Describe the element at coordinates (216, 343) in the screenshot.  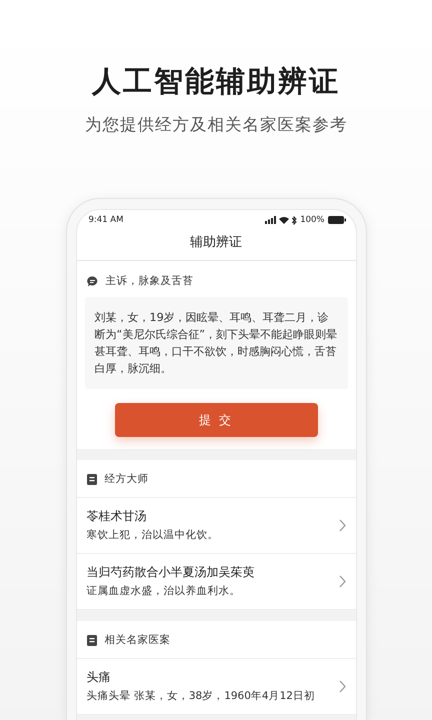
I see `complaint-text-box: 刘某，女，19岁，因眩晕、耳鸣、耳聋二月，诊断为“美尼尔氏综合征”，刻下头晕不能起睁眼则晕甚耳聋、耳鸣，口干不欲饮，时感胸闷心慌，舌苔白厚，脉沉细。` at that location.